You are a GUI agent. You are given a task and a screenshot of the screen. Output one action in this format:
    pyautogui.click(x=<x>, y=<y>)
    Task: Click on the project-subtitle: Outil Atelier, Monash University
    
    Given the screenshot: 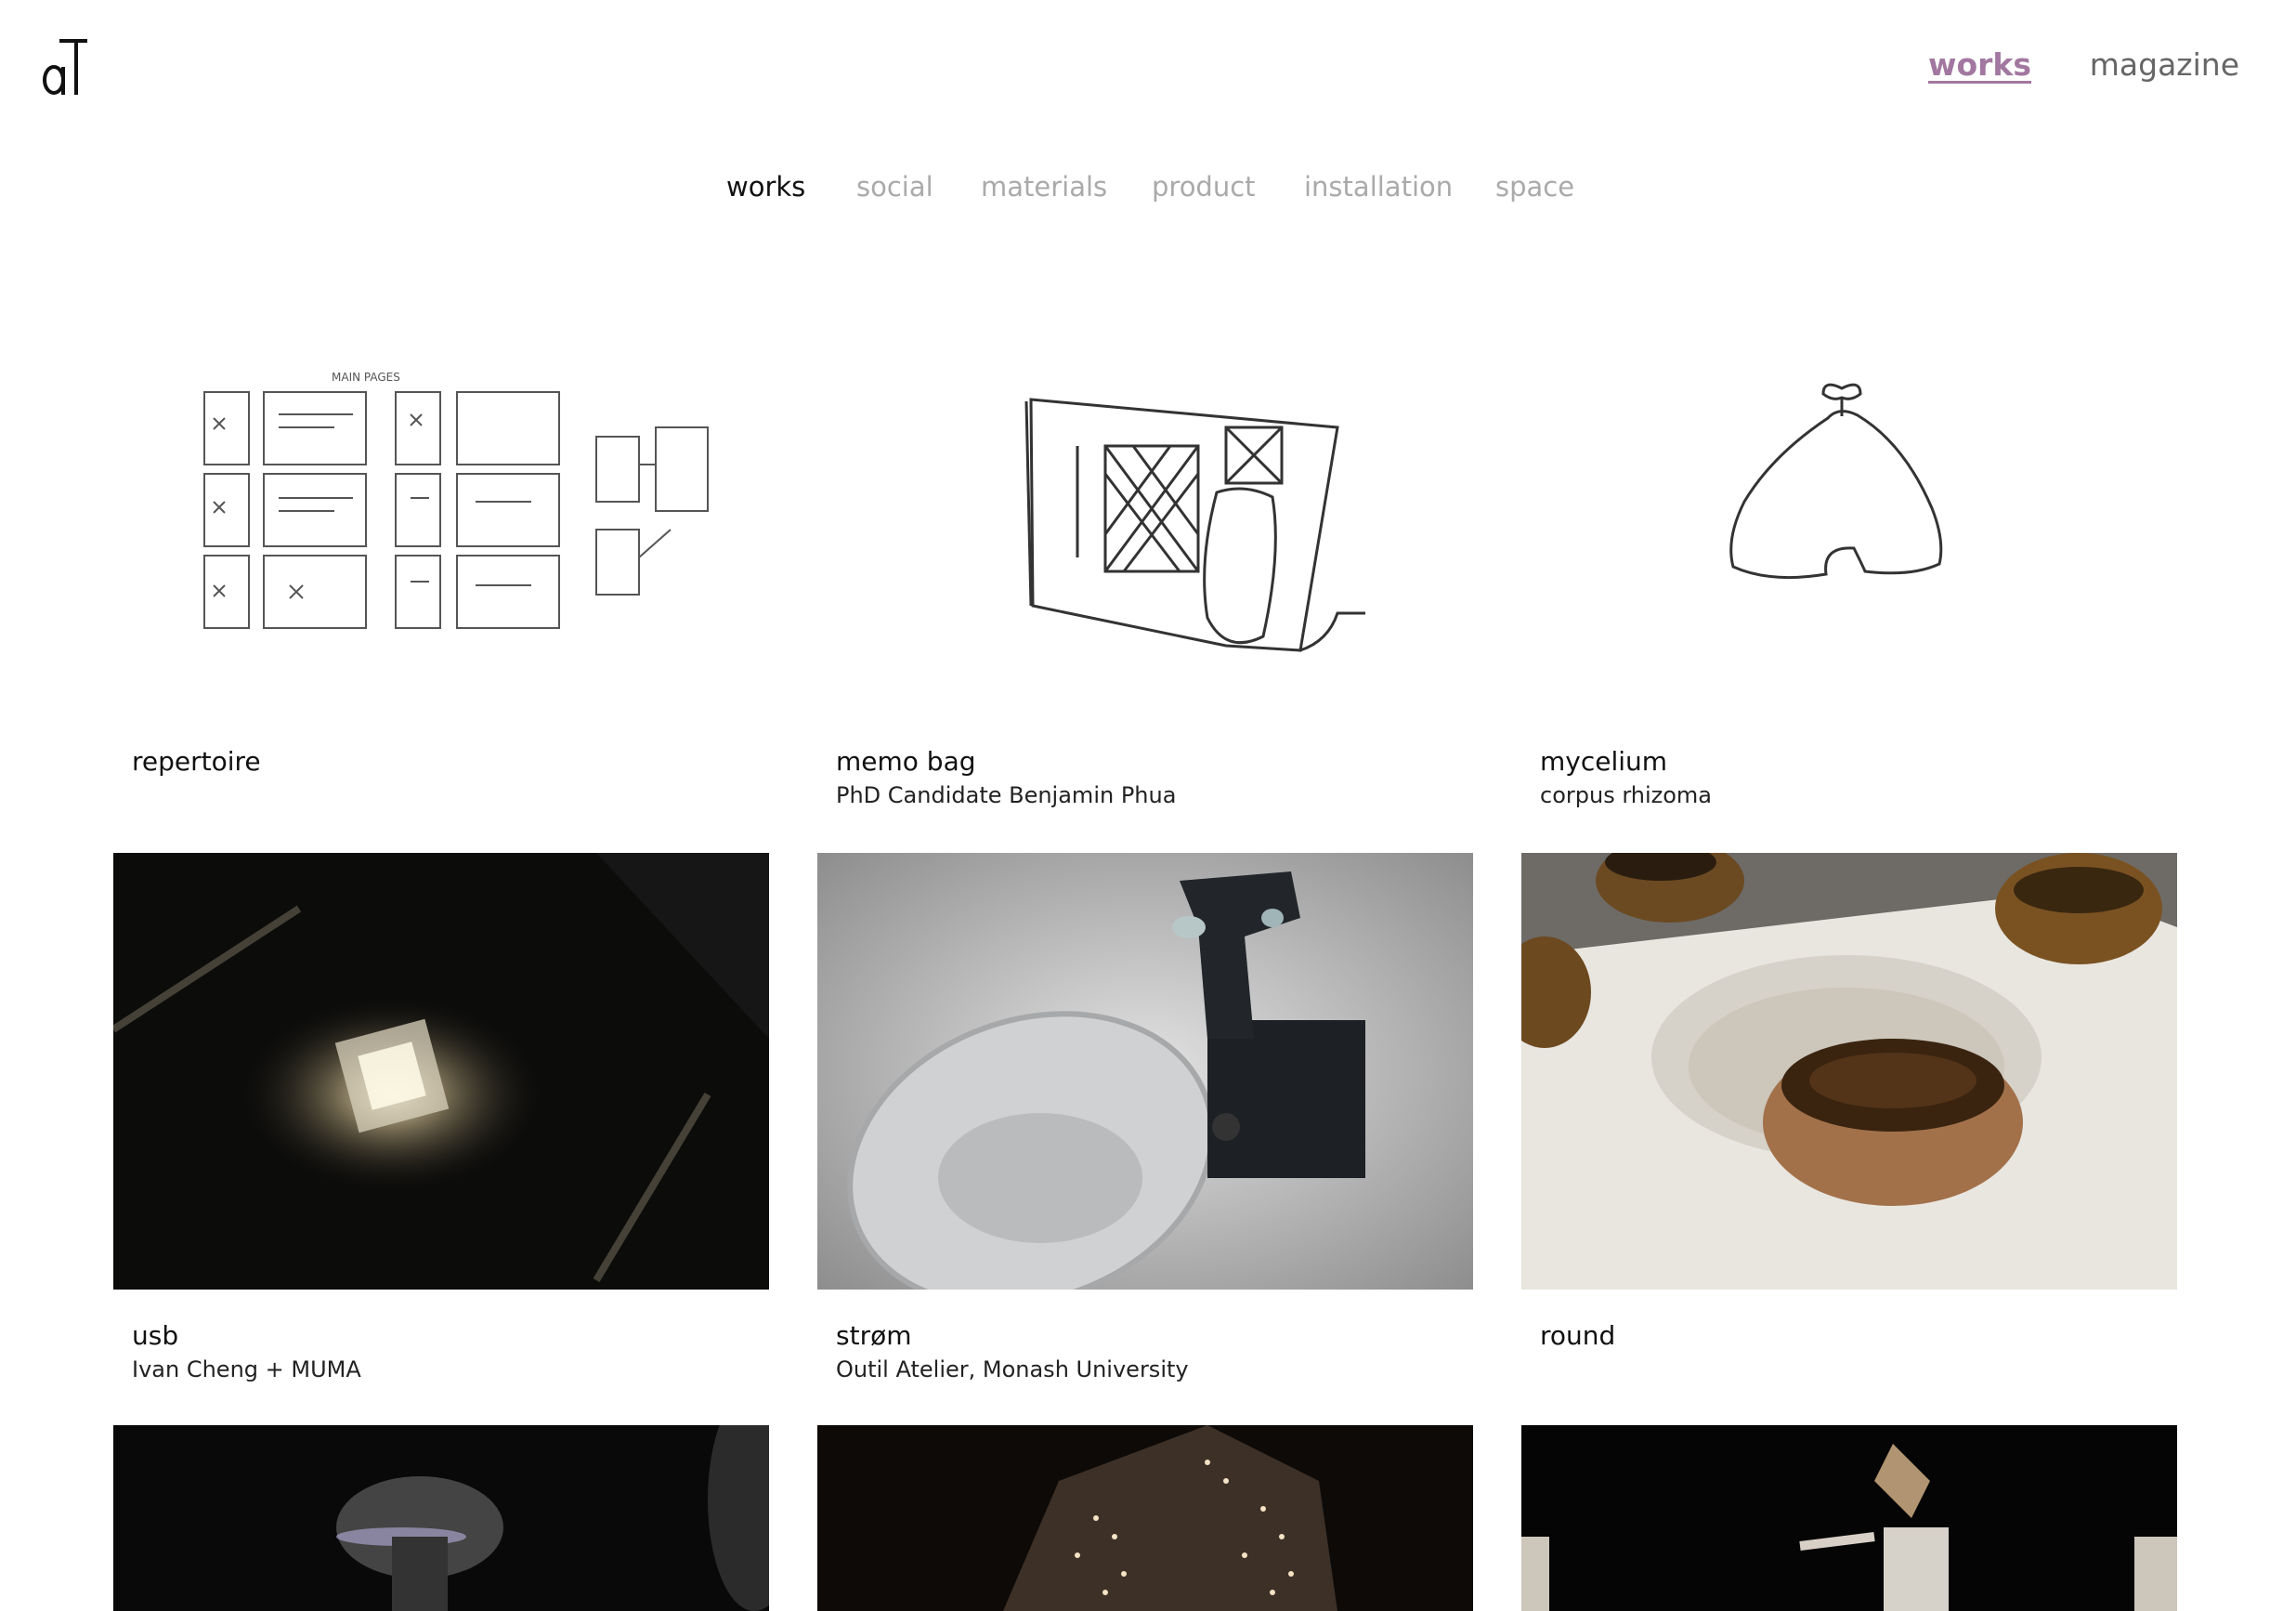 What is the action you would take?
    pyautogui.click(x=1012, y=1369)
    